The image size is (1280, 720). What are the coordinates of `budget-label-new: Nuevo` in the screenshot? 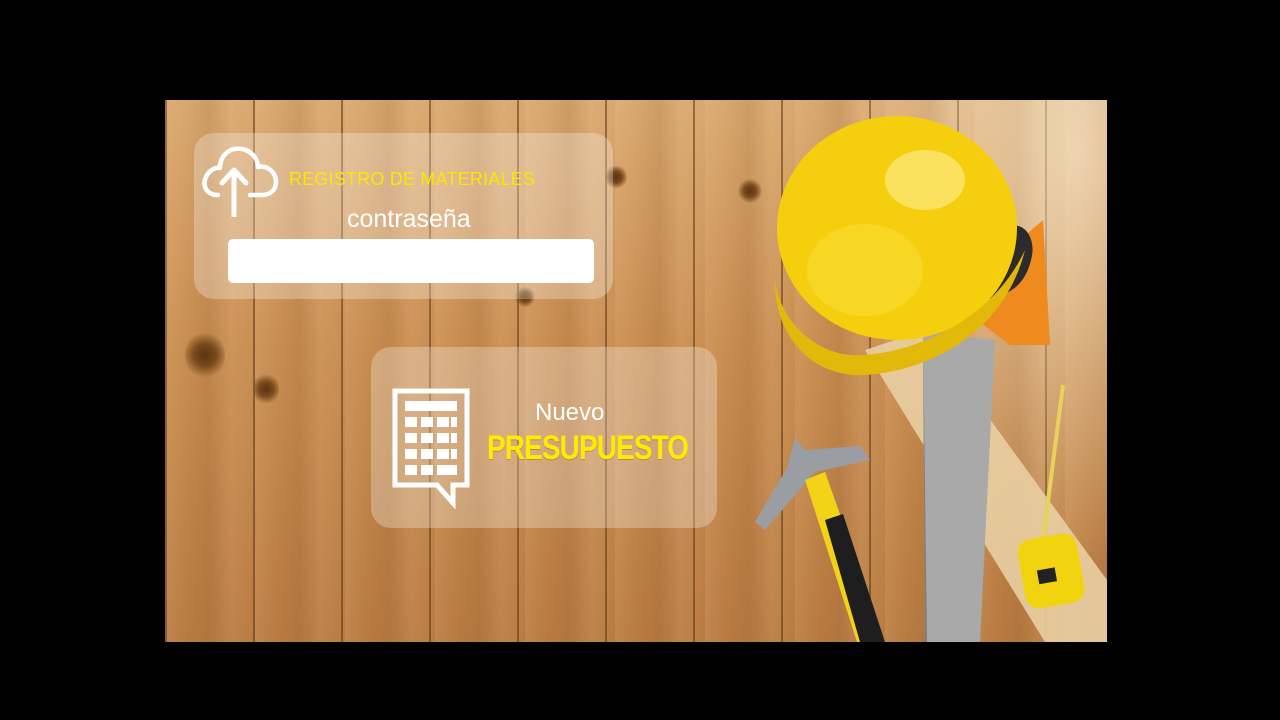 It's located at (570, 412).